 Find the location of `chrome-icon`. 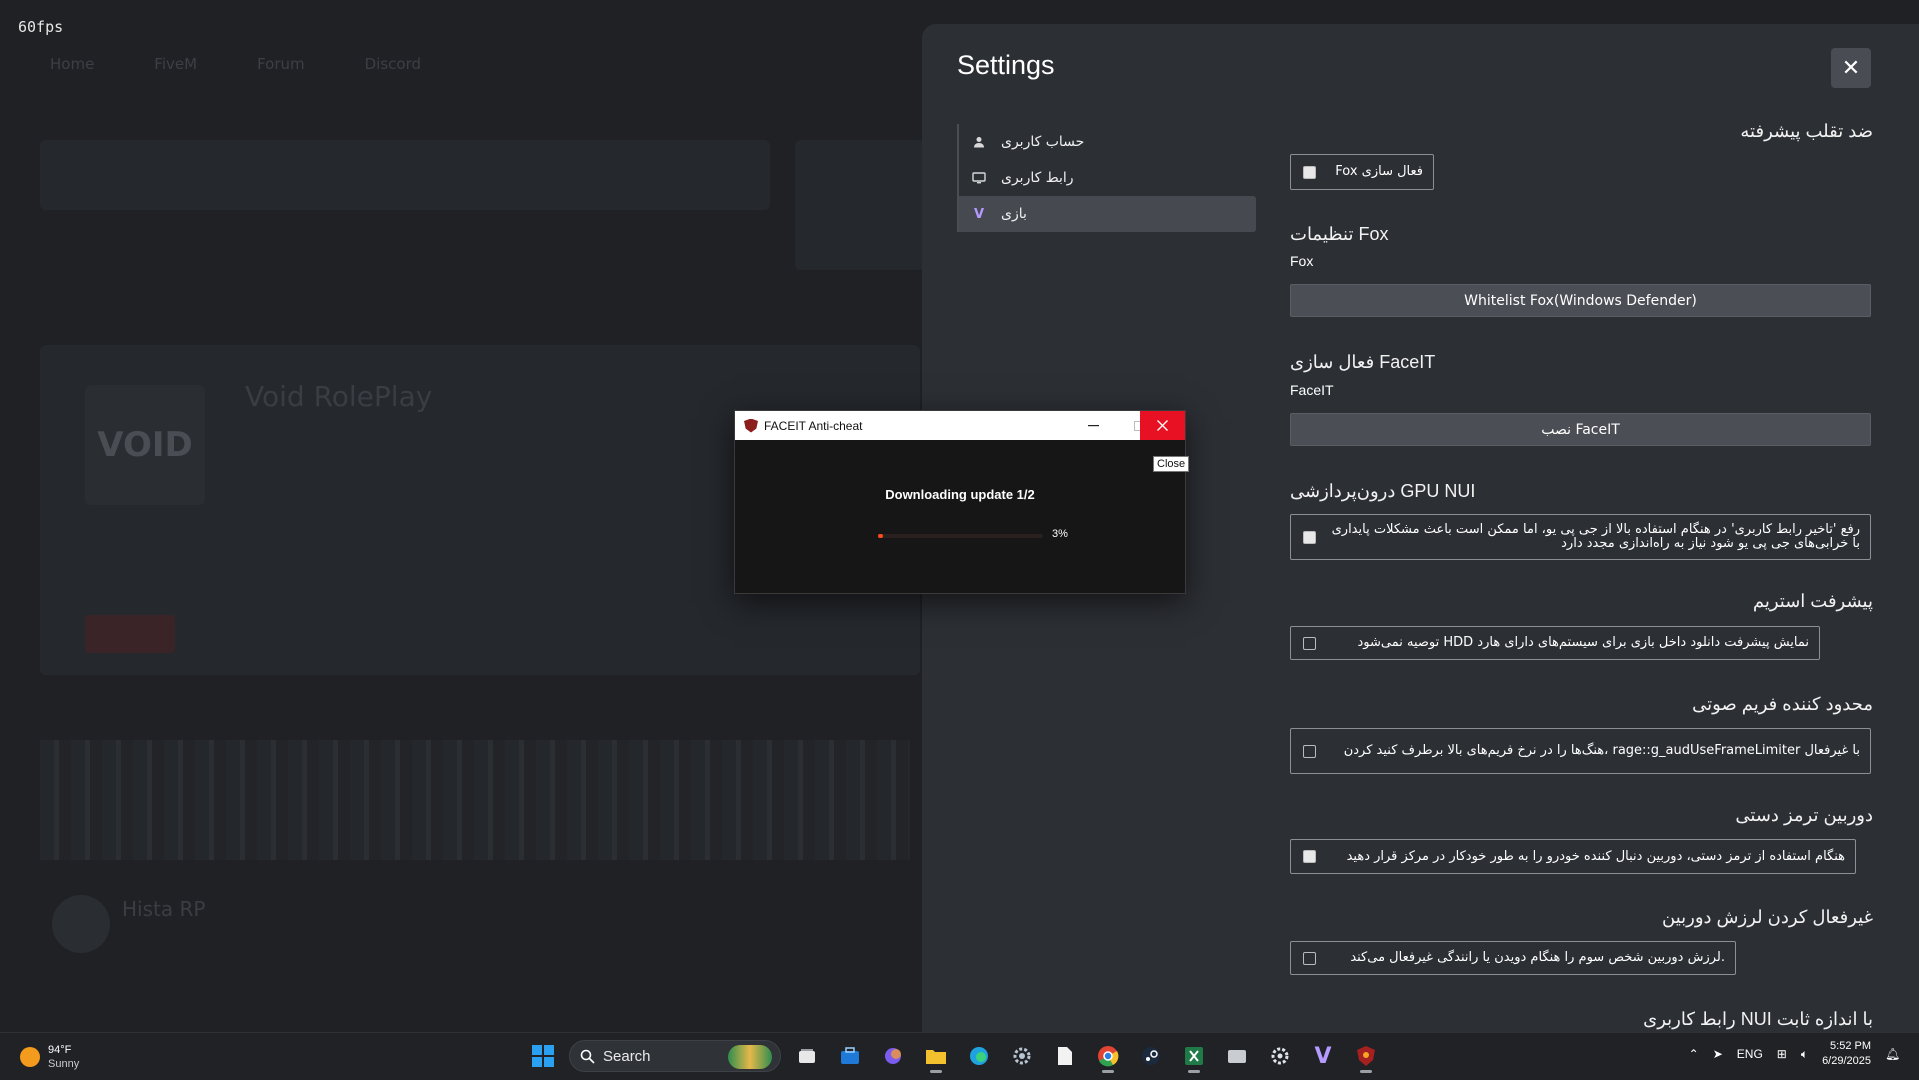

chrome-icon is located at coordinates (1108, 1056).